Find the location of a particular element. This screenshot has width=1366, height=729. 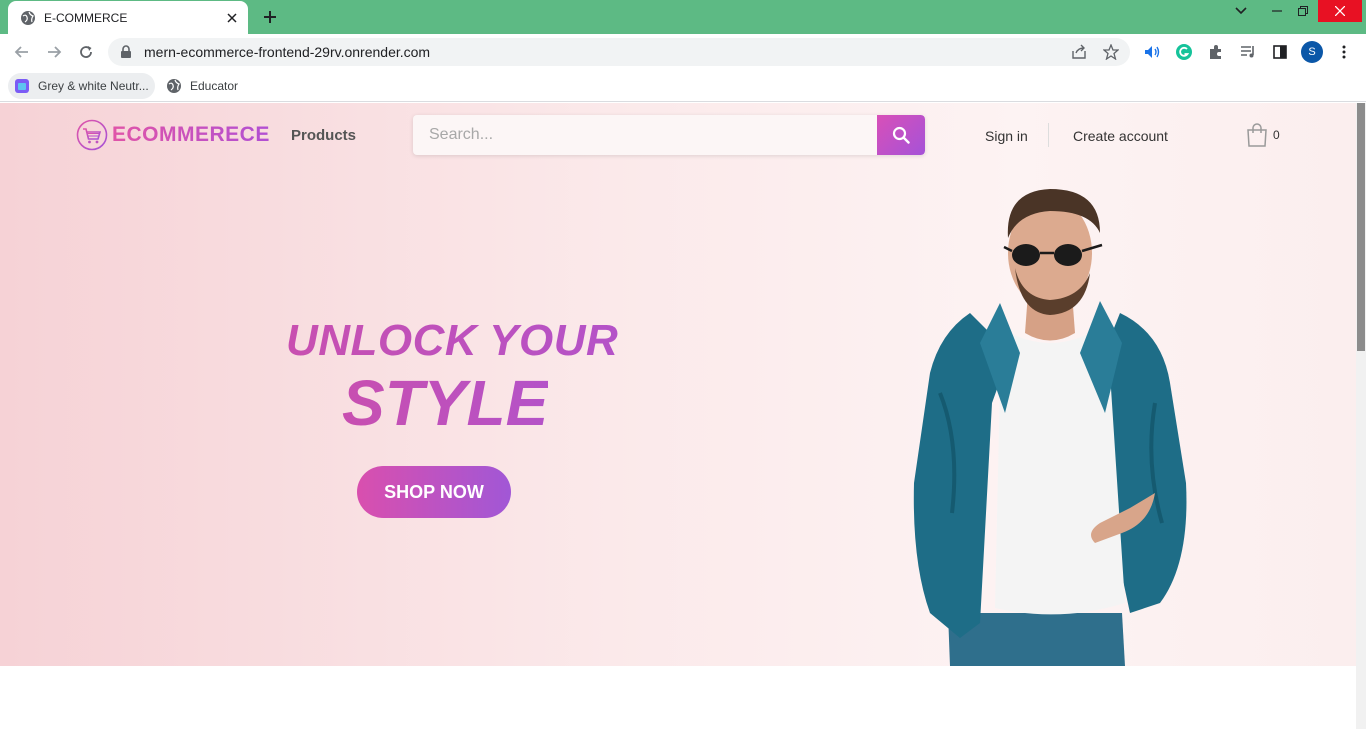

search-icon is located at coordinates (901, 135).